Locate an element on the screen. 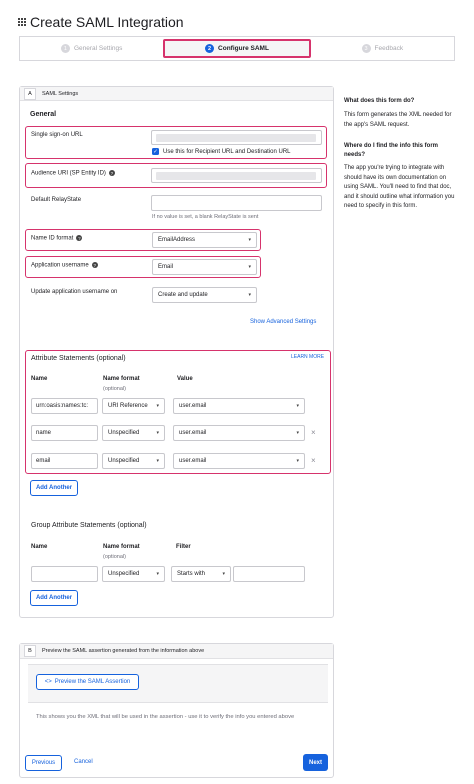 This screenshot has height=784, width=474. learn-more-link: LEARN MORE is located at coordinates (307, 357).